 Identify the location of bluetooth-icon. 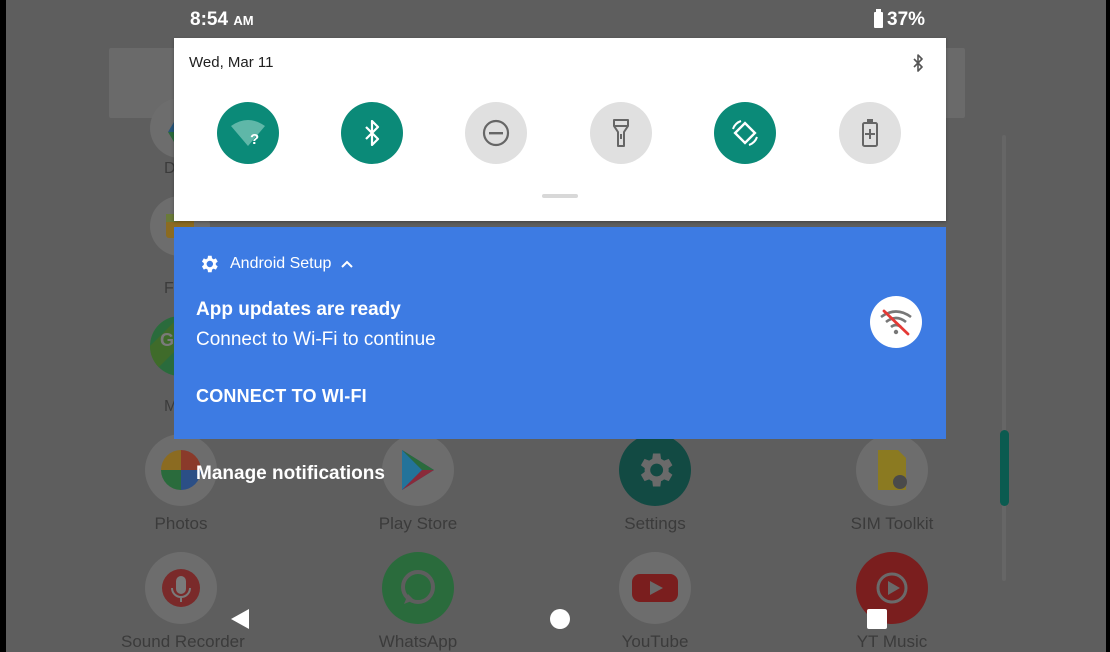
(372, 133).